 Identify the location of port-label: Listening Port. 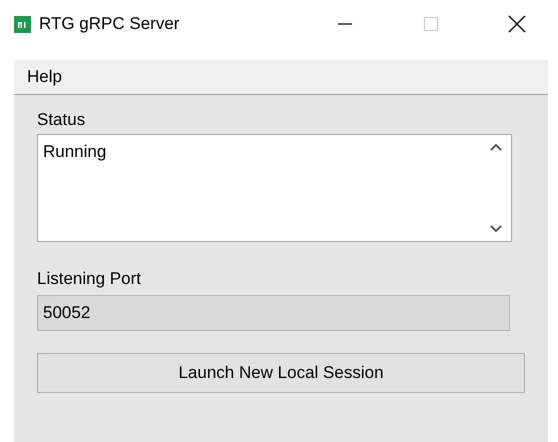
(89, 279).